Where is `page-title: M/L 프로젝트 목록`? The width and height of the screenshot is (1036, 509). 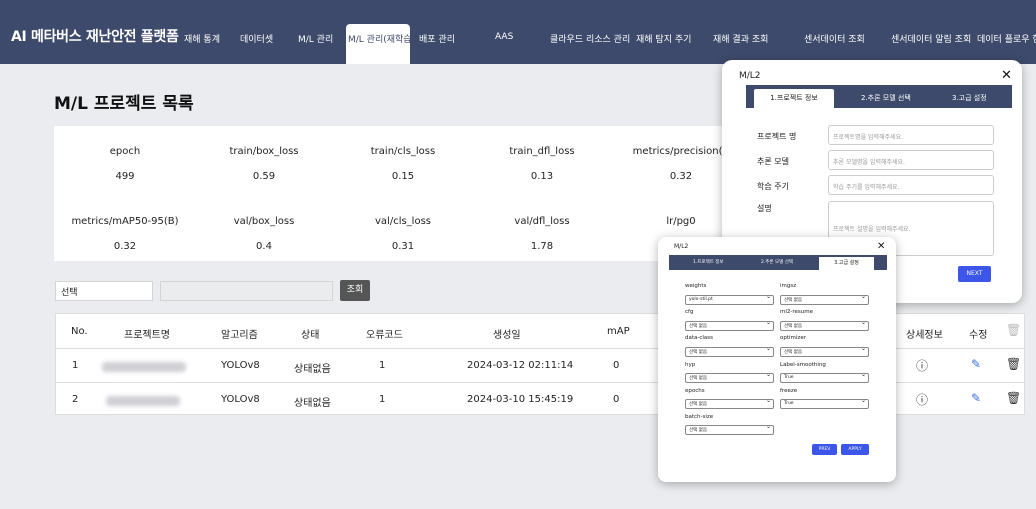 page-title: M/L 프로젝트 목록 is located at coordinates (124, 104).